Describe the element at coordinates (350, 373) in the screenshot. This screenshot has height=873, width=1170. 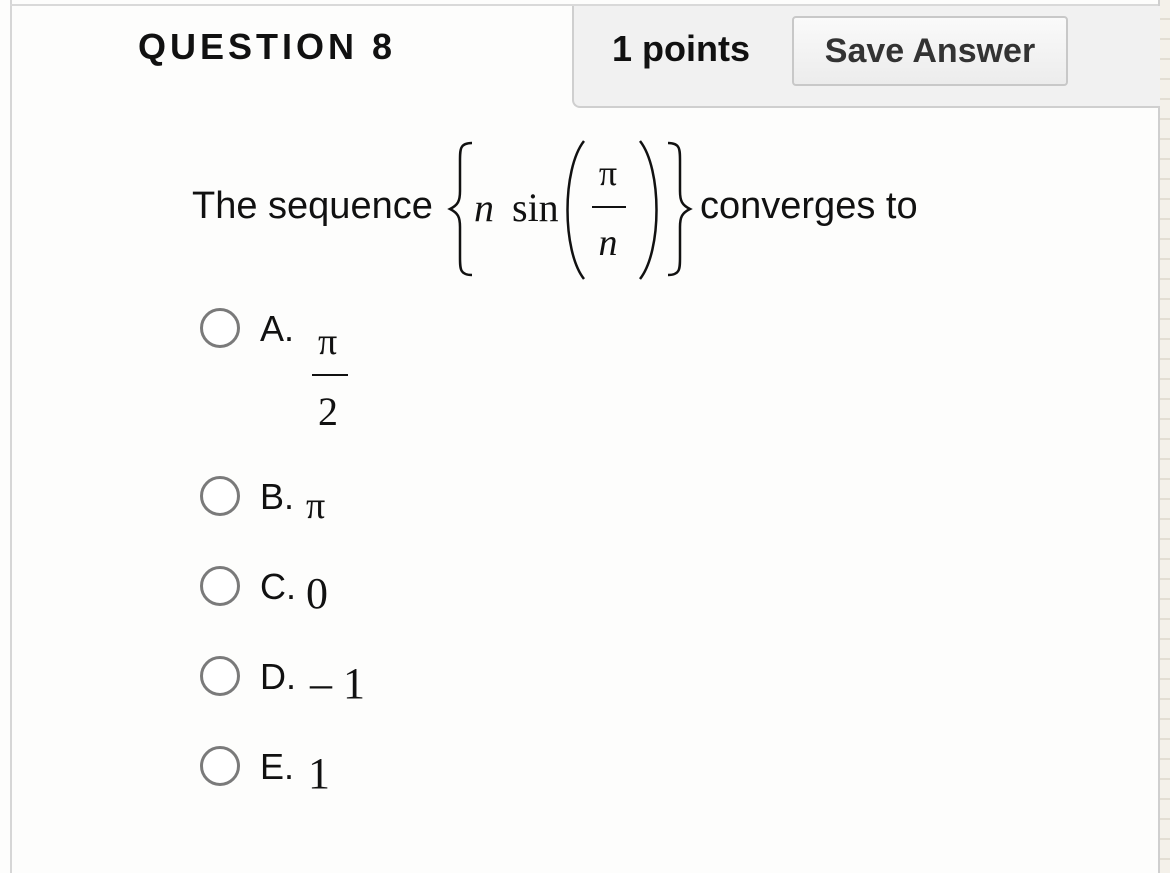
I see `option-a: A. π 2` at that location.